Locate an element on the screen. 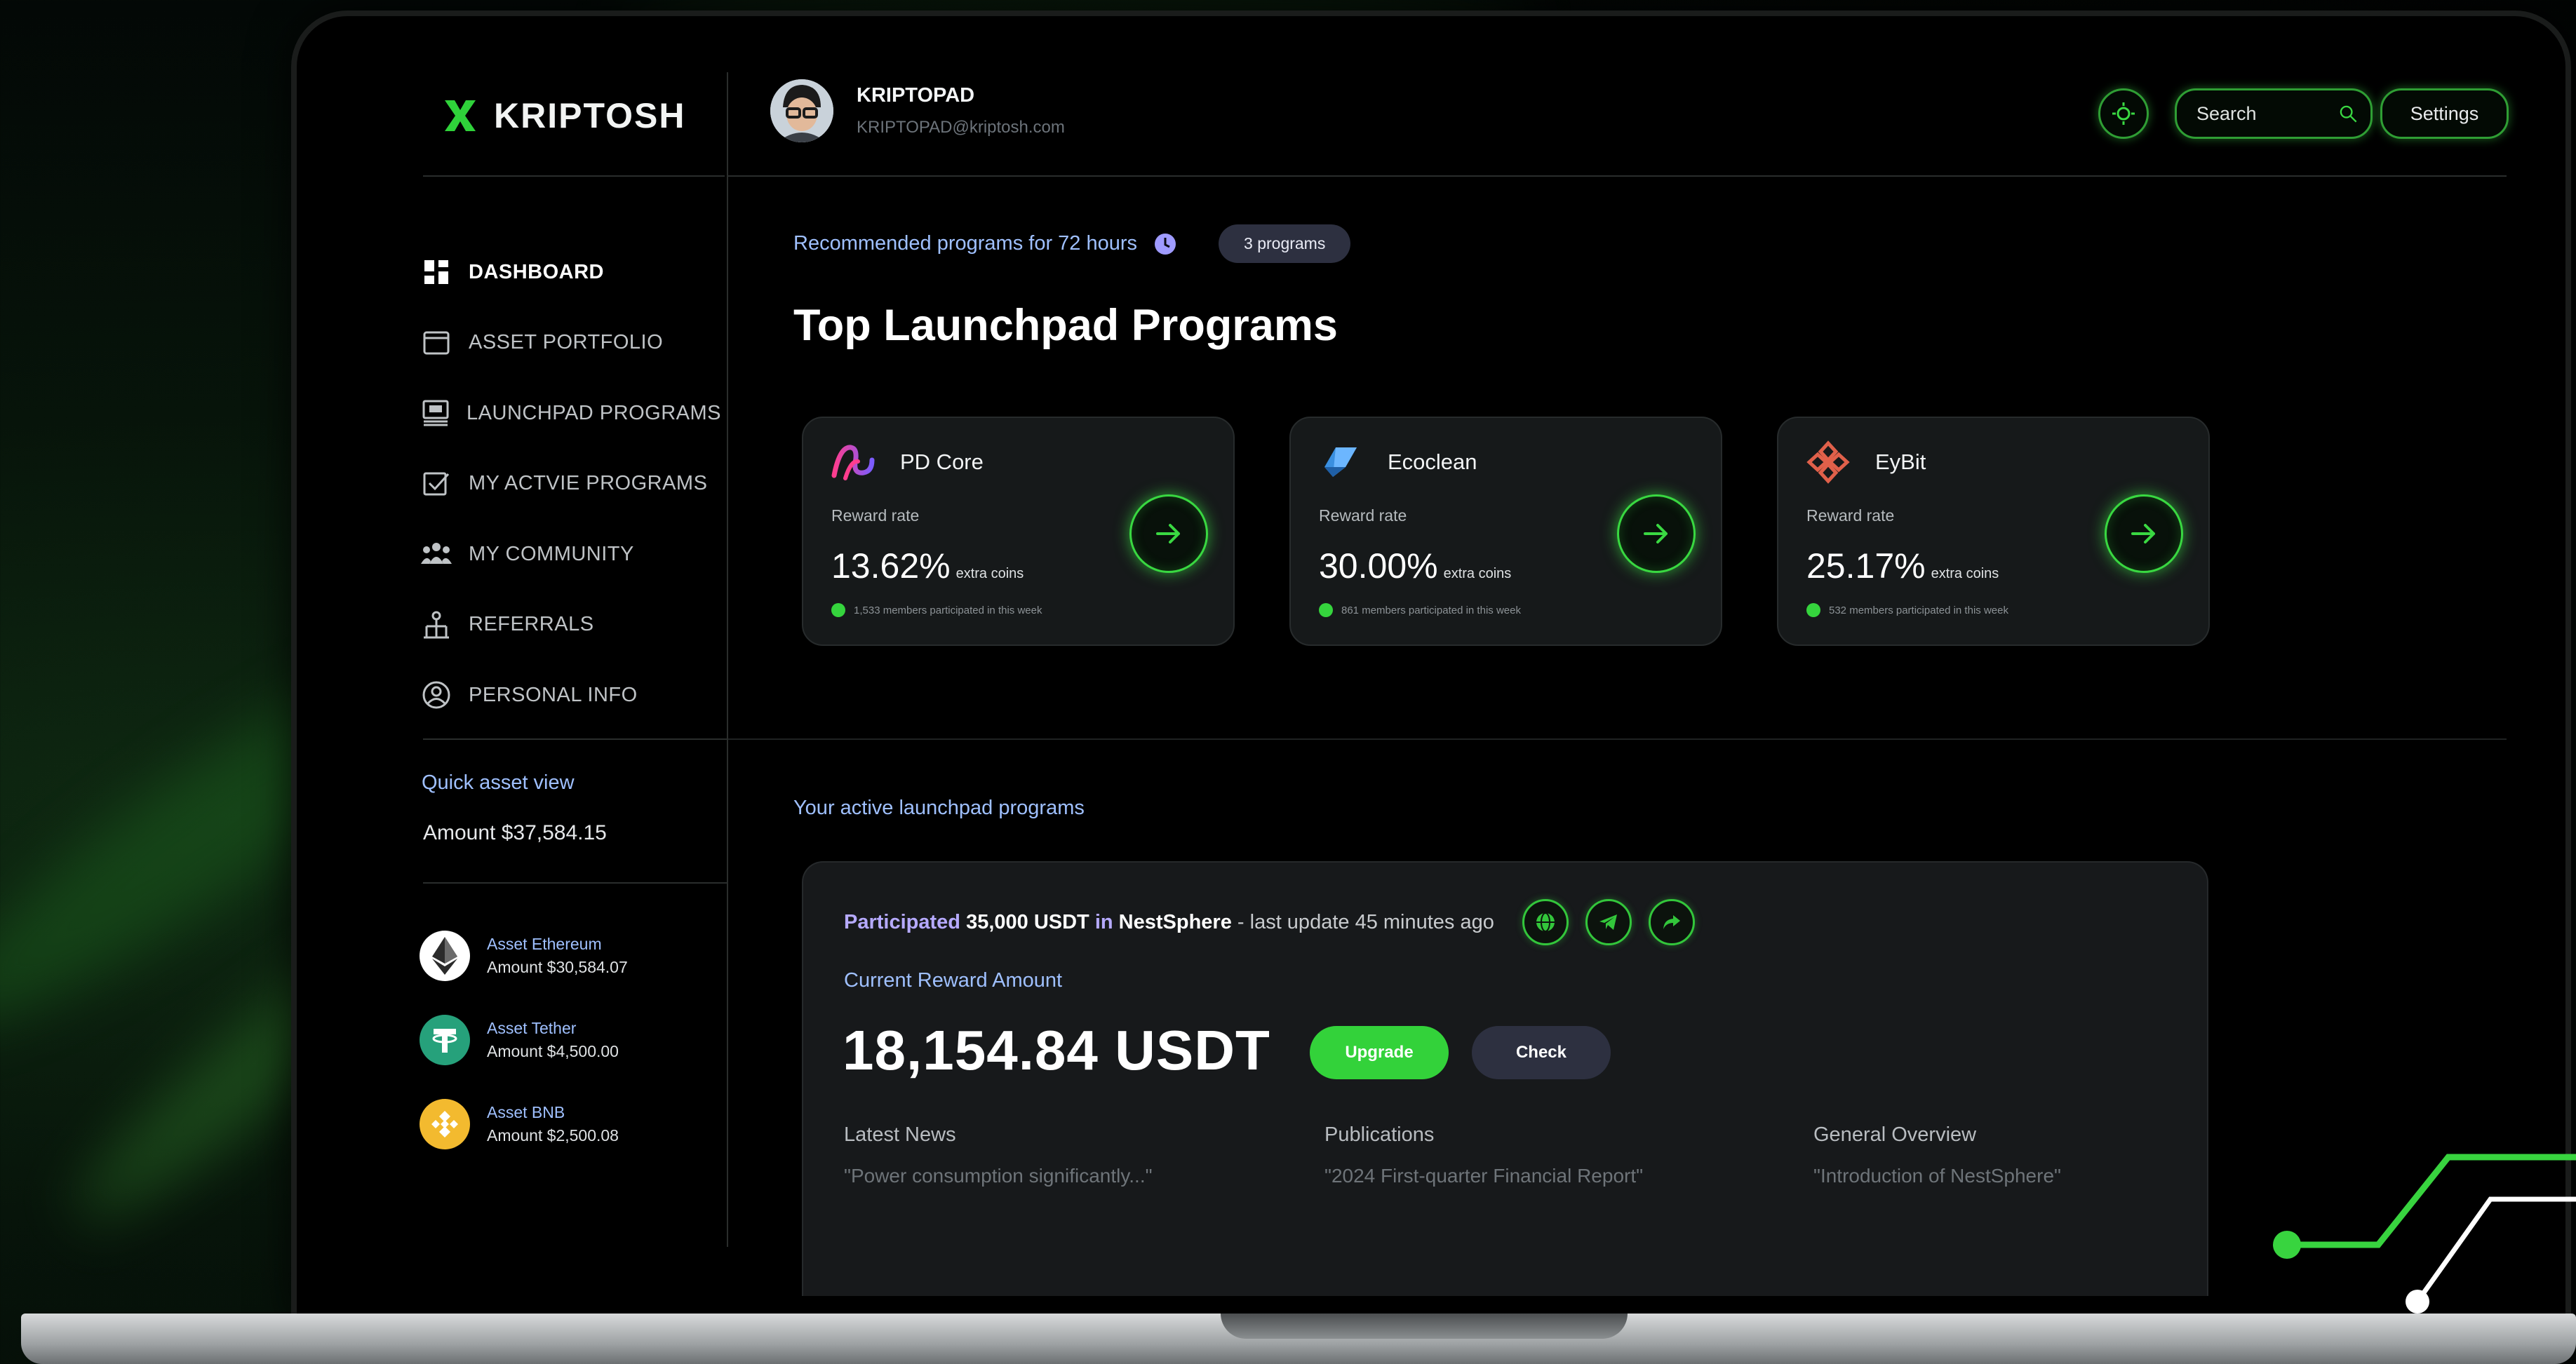 Image resolution: width=2576 pixels, height=1364 pixels. asset-name: Asset Tether is located at coordinates (532, 1028).